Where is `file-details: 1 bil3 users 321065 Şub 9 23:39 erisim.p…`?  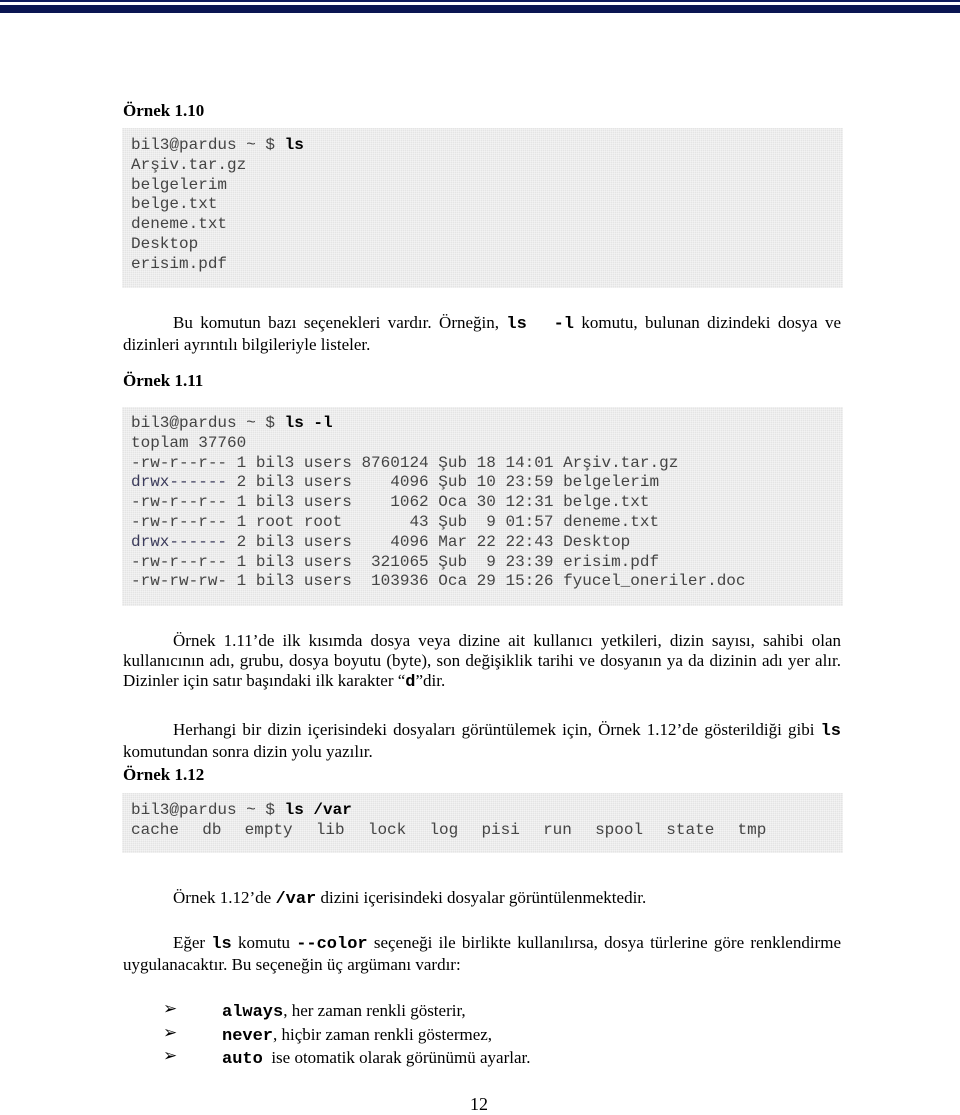
file-details: 1 bil3 users 321065 Şub 9 23:39 erisim.p… is located at coordinates (443, 561).